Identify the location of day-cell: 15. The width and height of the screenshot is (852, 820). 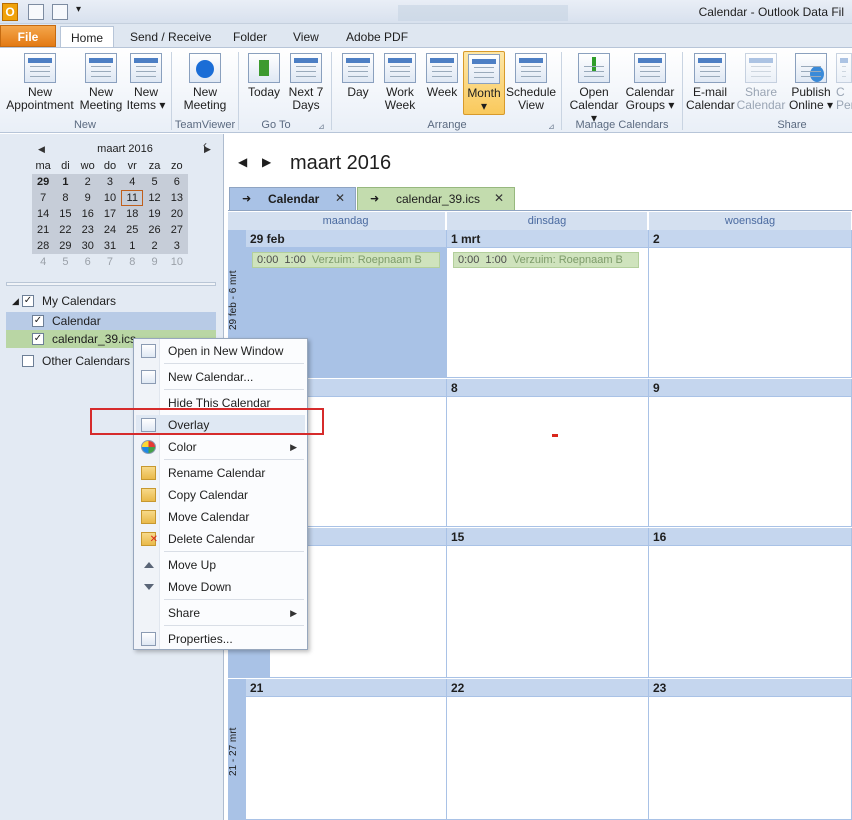
(548, 603).